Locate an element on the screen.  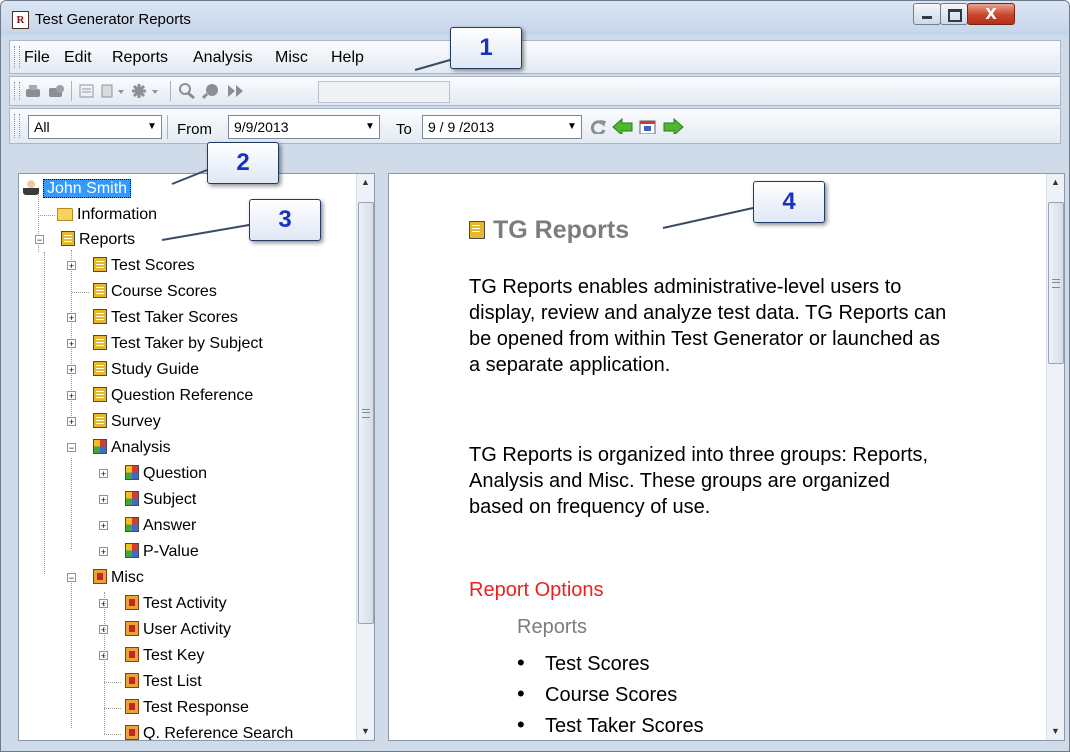
callout-3: 3 is located at coordinates (285, 220).